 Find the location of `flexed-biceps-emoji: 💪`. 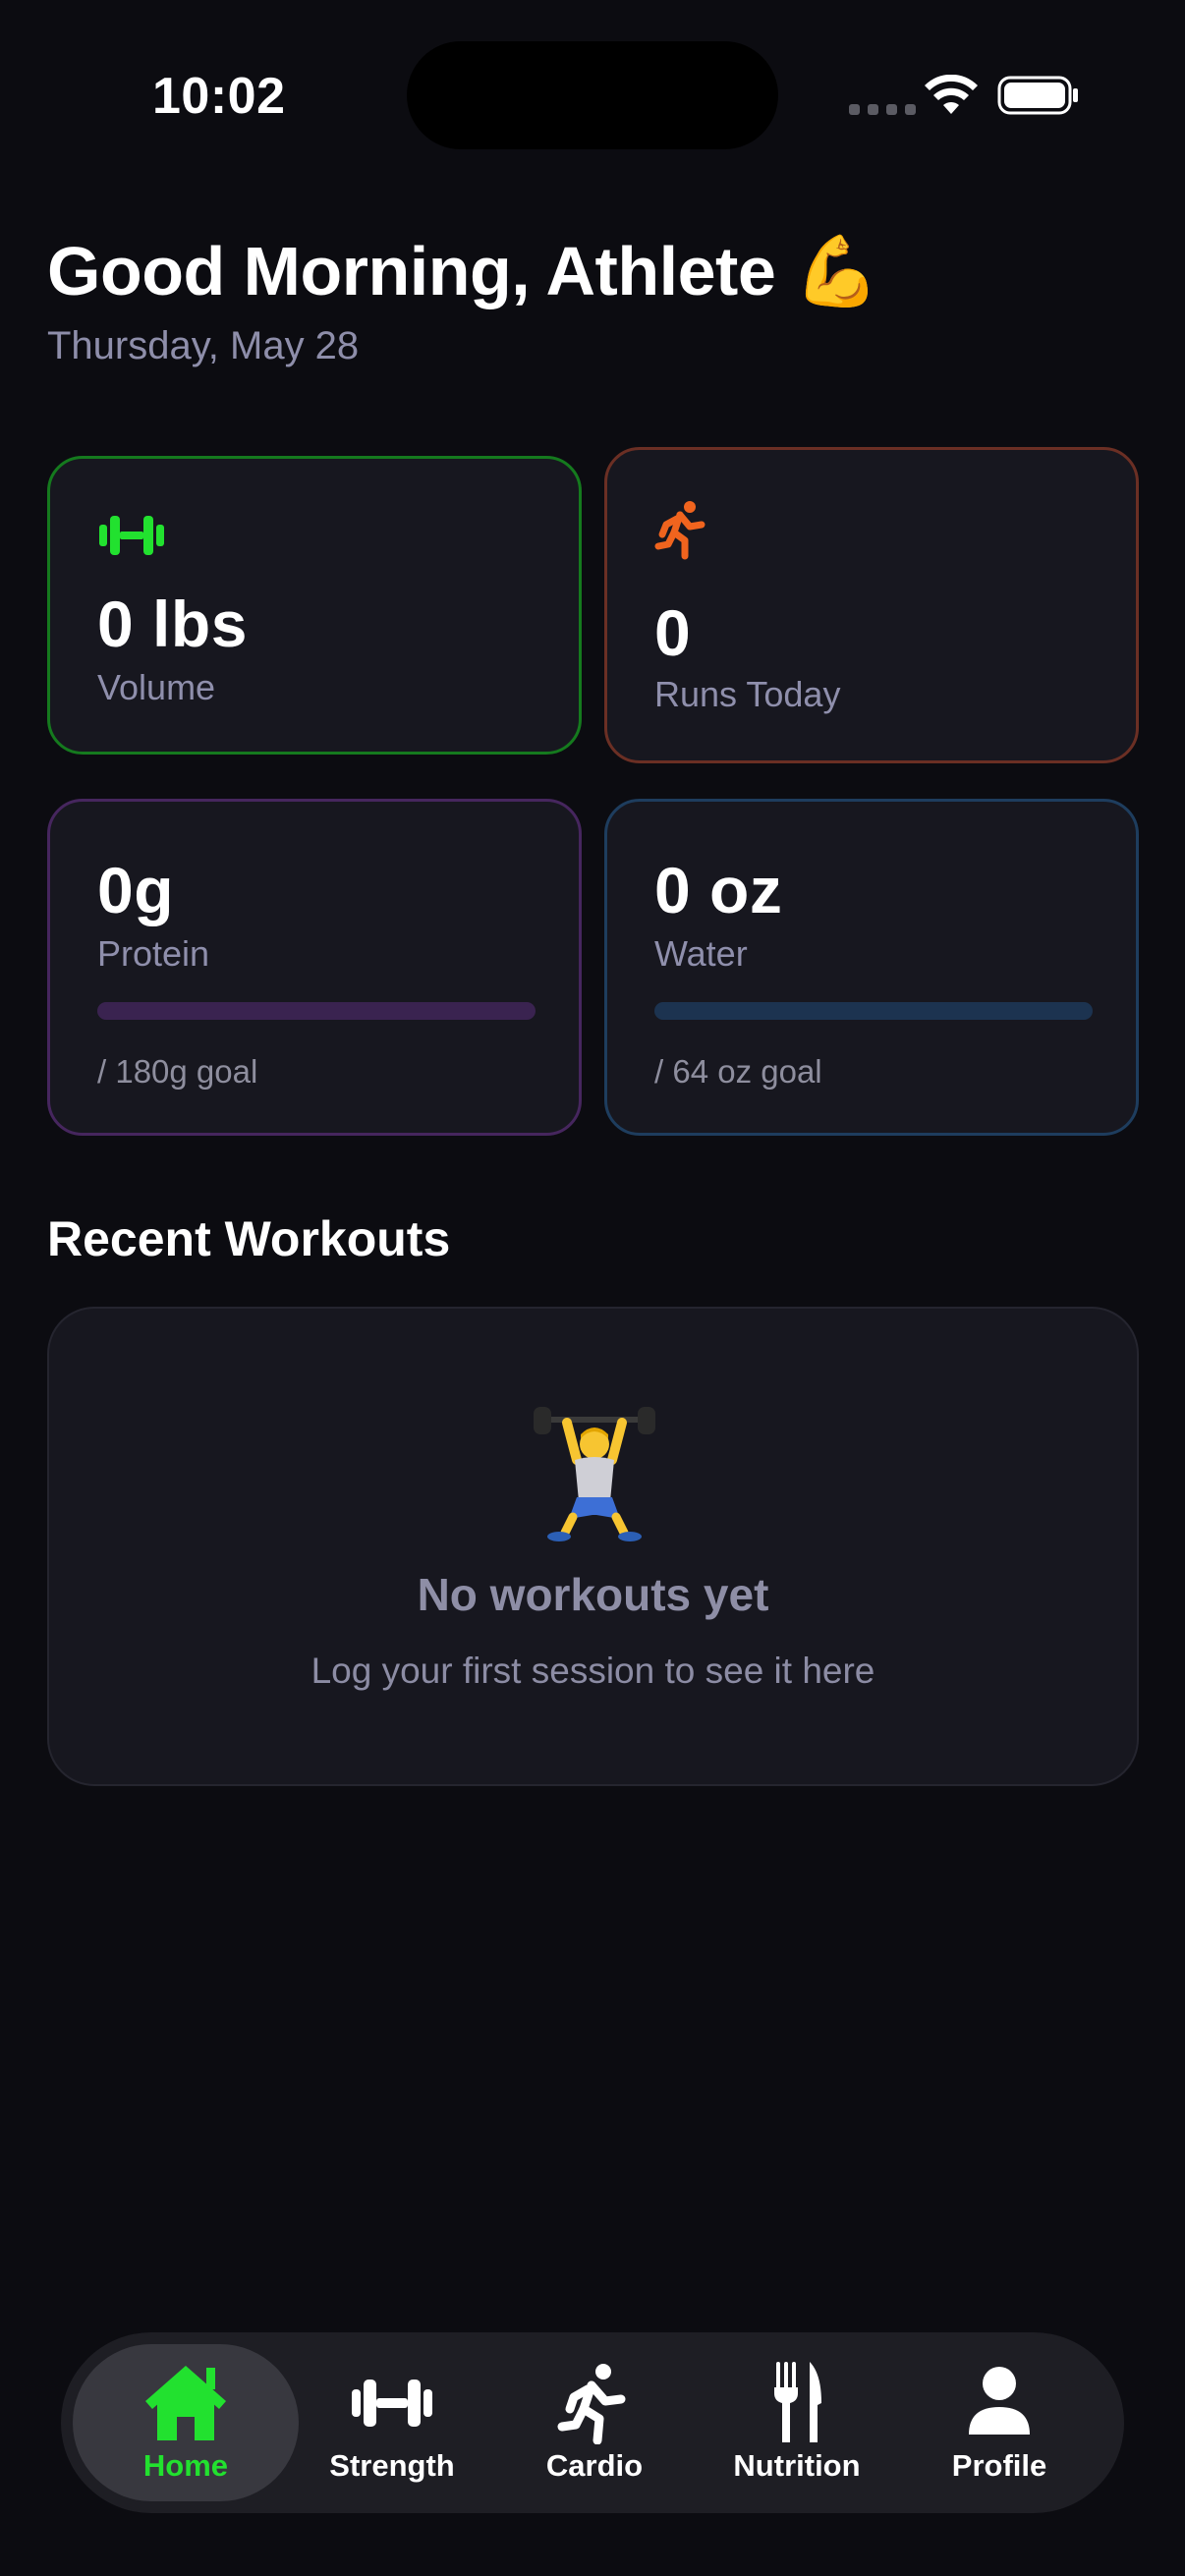

flexed-biceps-emoji: 💪 is located at coordinates (837, 271).